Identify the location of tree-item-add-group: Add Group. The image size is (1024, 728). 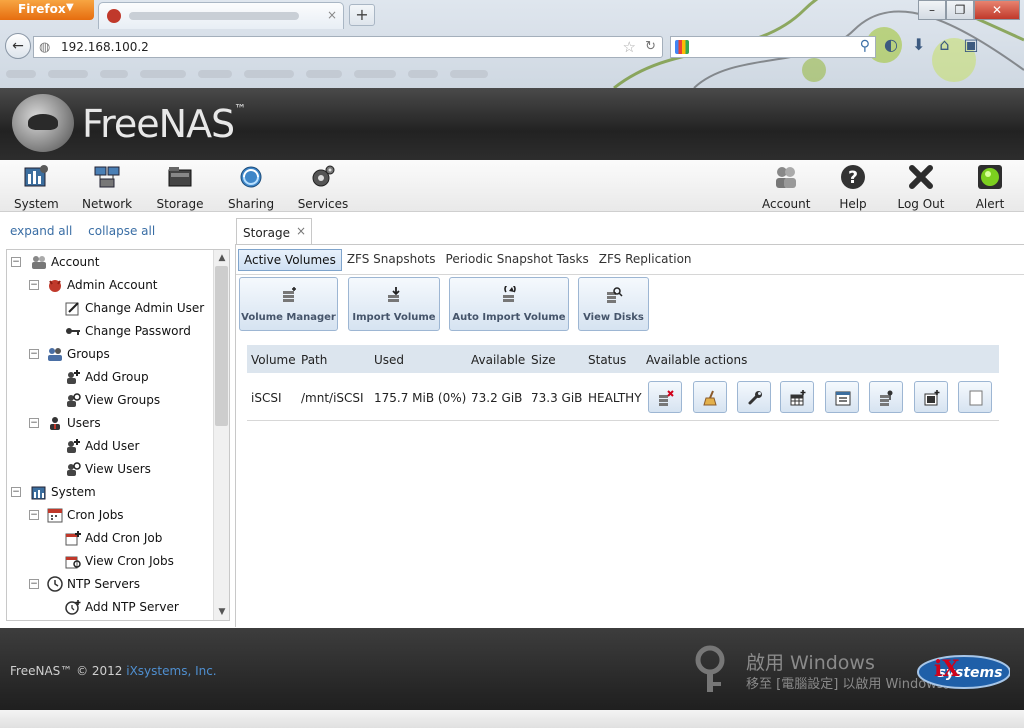
(140, 377).